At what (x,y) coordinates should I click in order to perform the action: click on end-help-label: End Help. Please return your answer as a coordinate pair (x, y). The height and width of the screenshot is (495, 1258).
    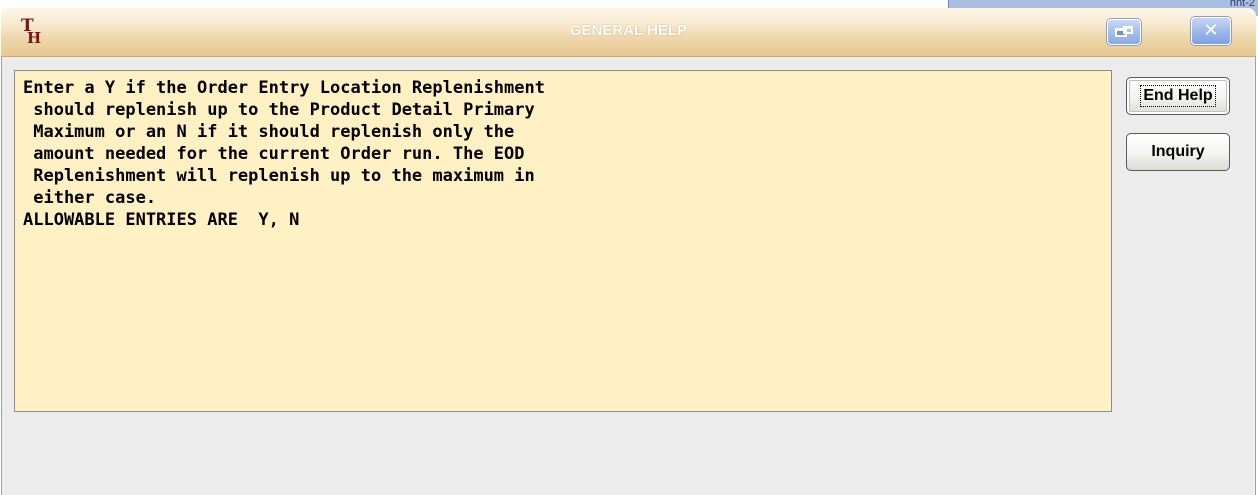
    Looking at the image, I should click on (1178, 96).